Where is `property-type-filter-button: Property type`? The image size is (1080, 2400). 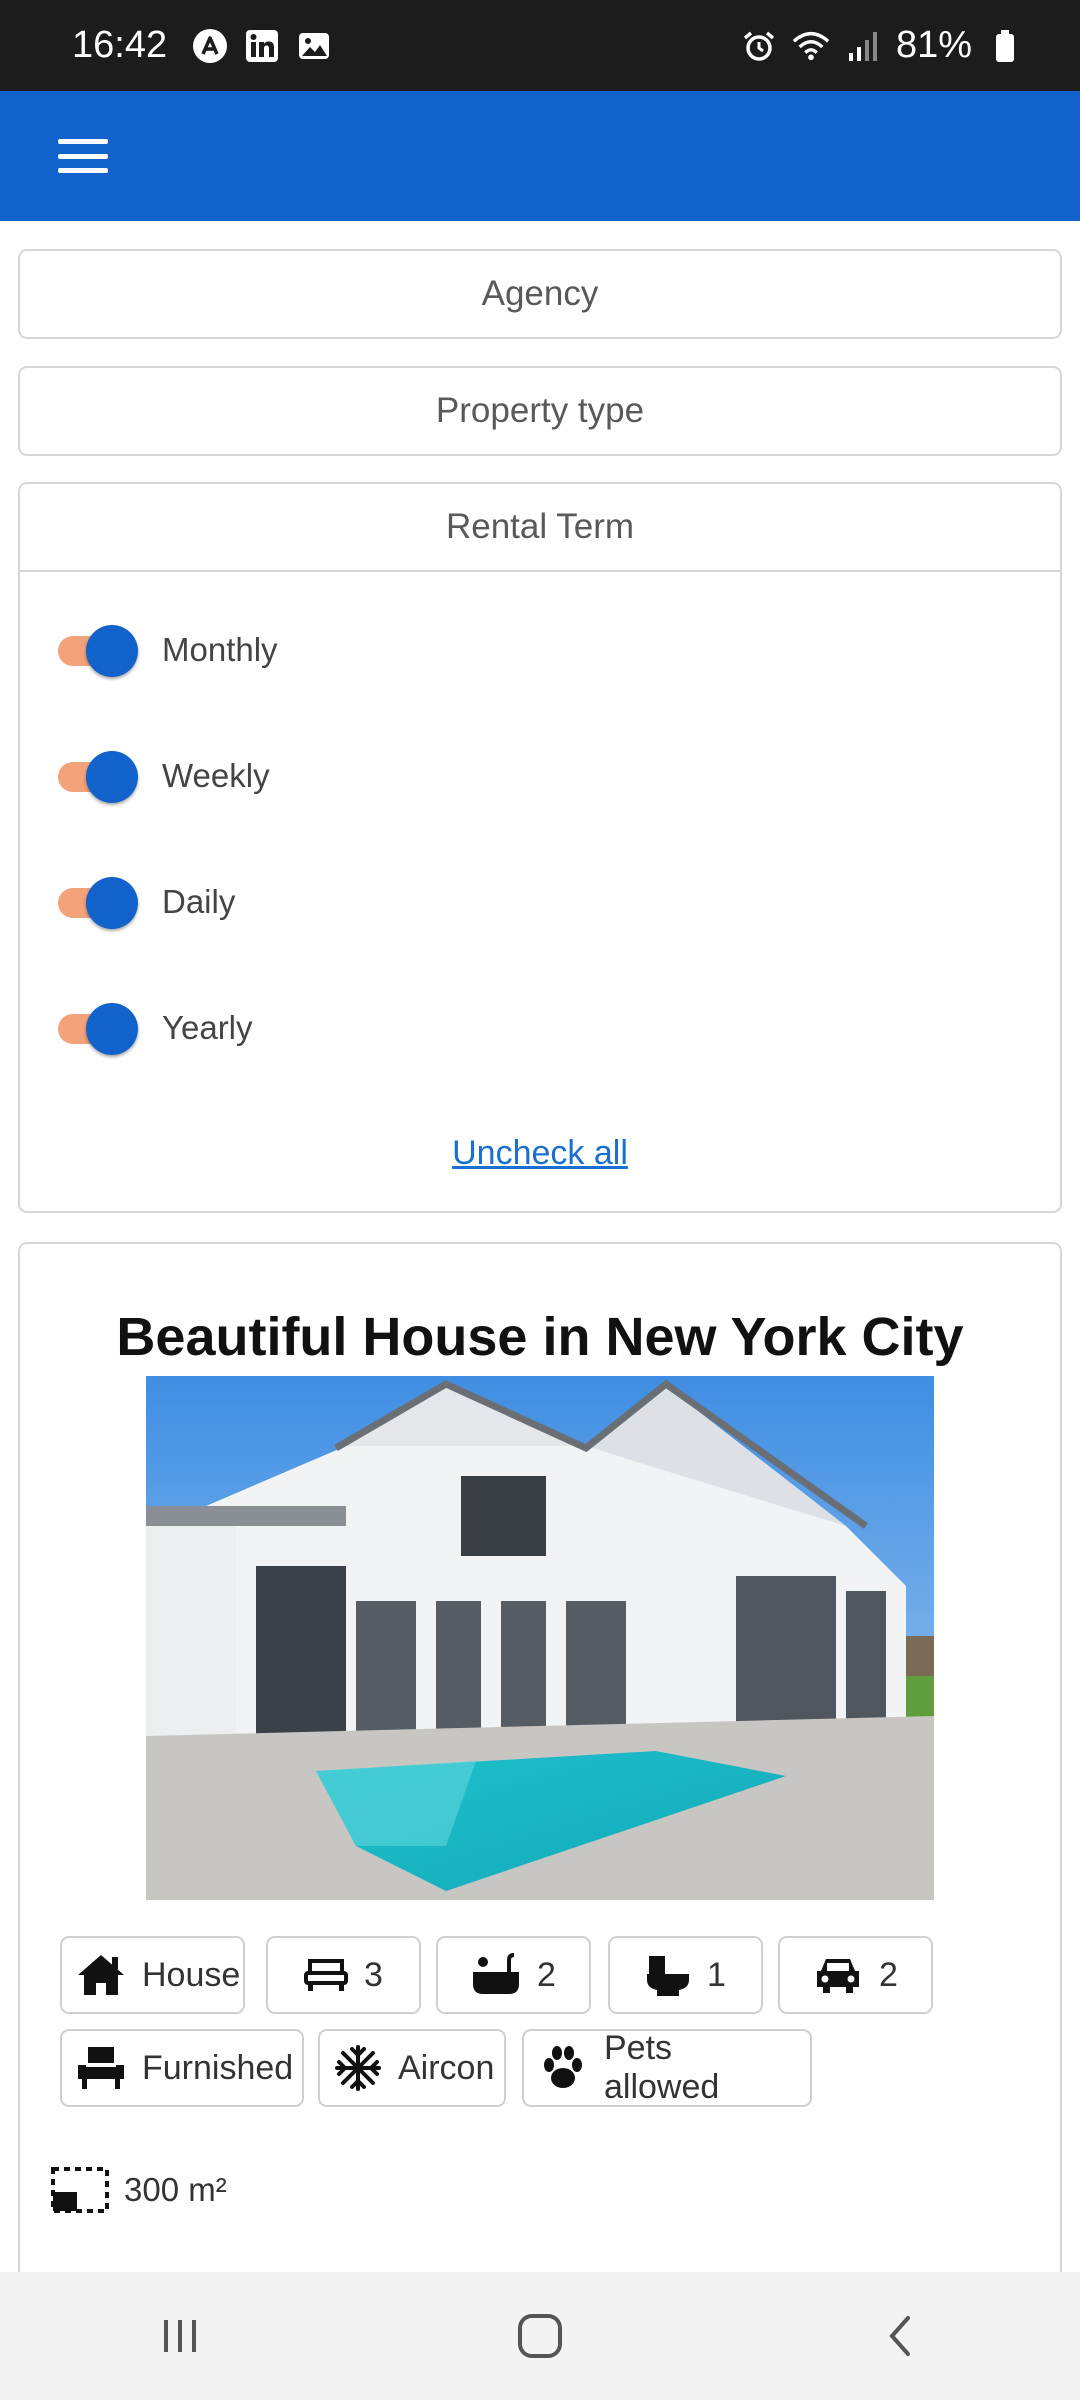 property-type-filter-button: Property type is located at coordinates (540, 411).